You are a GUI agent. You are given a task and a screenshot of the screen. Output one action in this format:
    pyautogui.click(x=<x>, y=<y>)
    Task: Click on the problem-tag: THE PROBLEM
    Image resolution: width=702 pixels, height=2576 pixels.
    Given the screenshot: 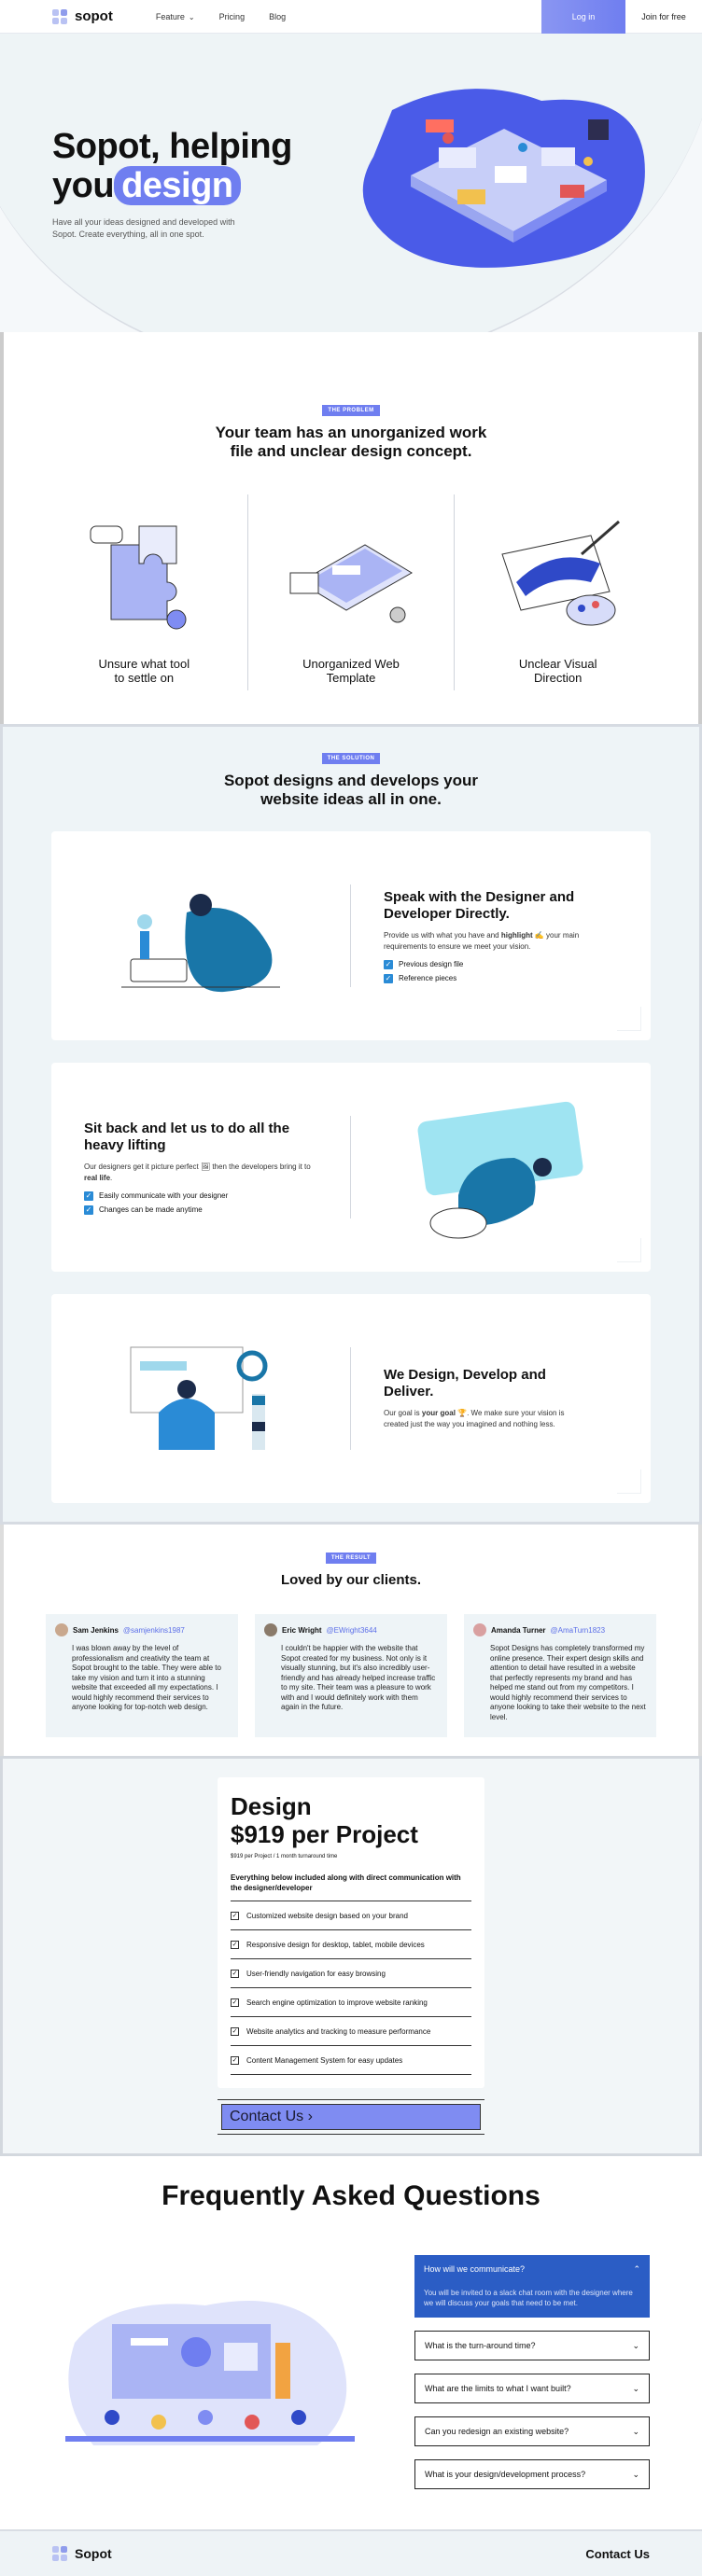 What is the action you would take?
    pyautogui.click(x=351, y=410)
    